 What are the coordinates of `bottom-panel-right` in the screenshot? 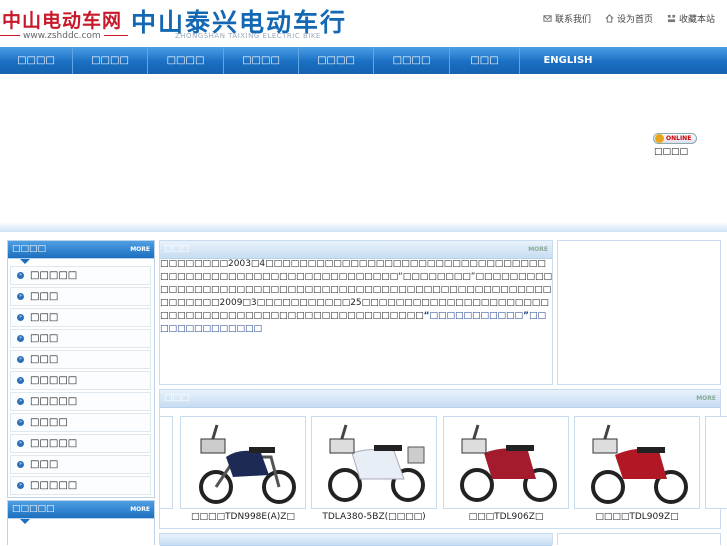 It's located at (639, 539).